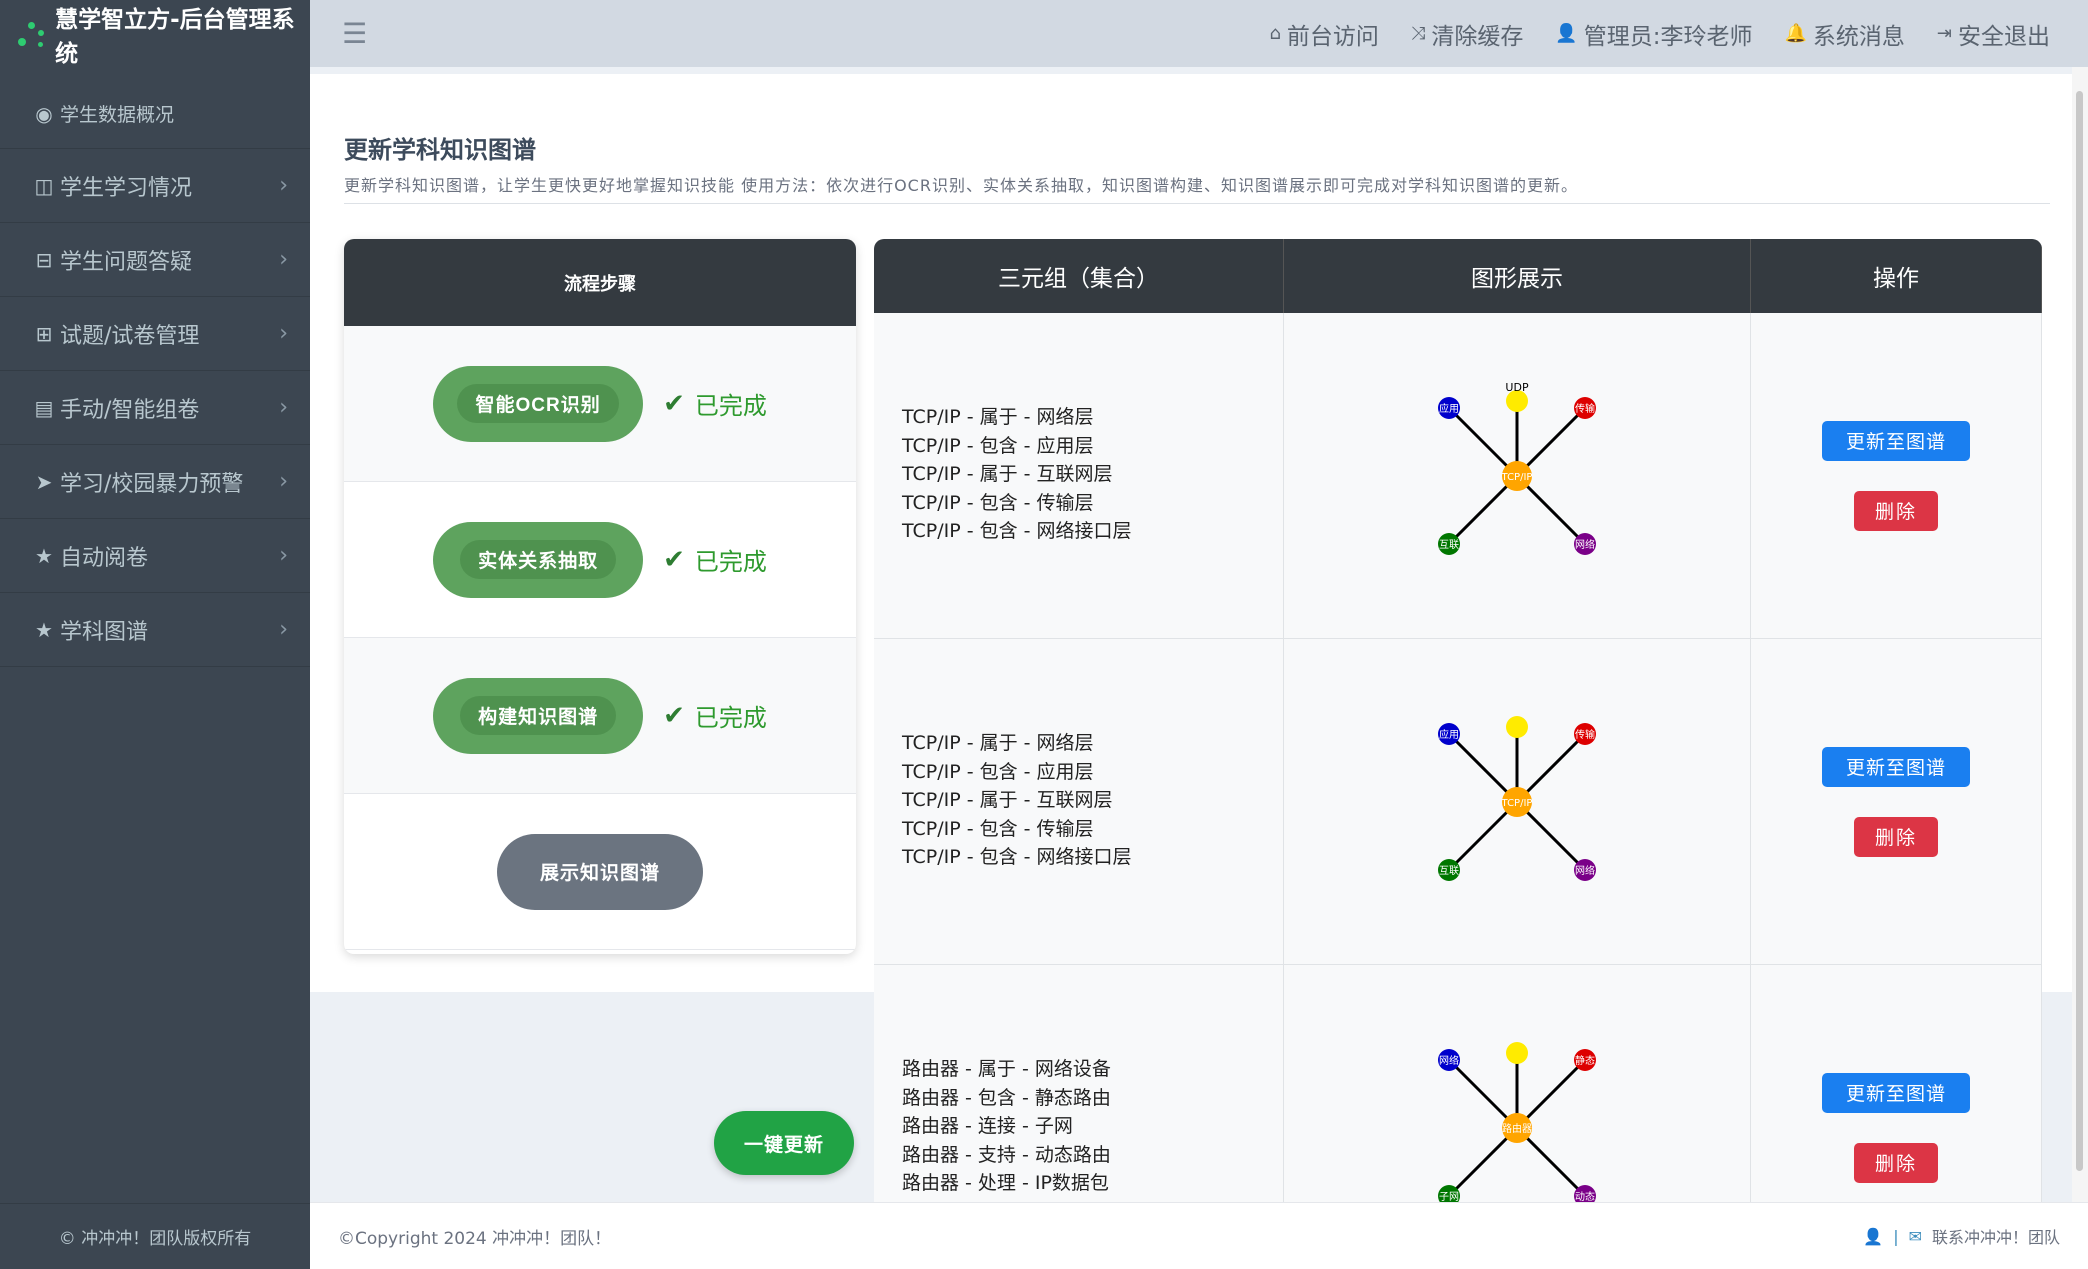  What do you see at coordinates (1517, 387) in the screenshot?
I see `graph-node-label: UDP` at bounding box center [1517, 387].